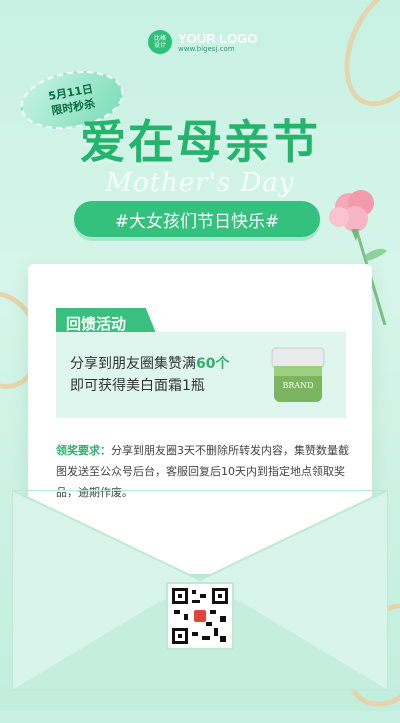 The width and height of the screenshot is (400, 723). What do you see at coordinates (200, 142) in the screenshot?
I see `page-title: 爱在母亲节` at bounding box center [200, 142].